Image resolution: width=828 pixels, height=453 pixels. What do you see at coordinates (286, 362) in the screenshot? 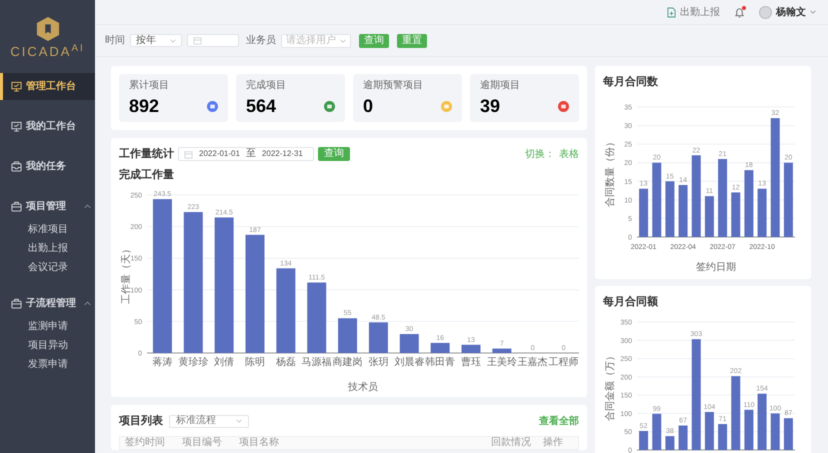
I see `x-tick-label: 杨磊` at bounding box center [286, 362].